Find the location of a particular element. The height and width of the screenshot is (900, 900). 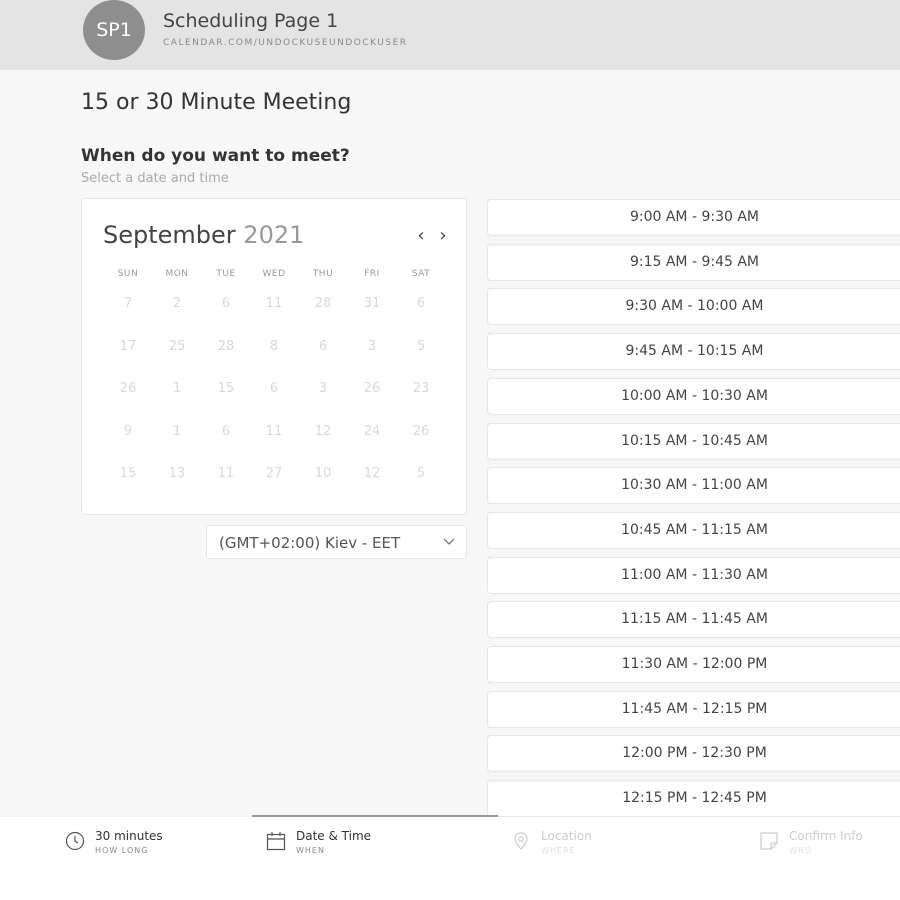

step-sub: WHEN is located at coordinates (310, 850).